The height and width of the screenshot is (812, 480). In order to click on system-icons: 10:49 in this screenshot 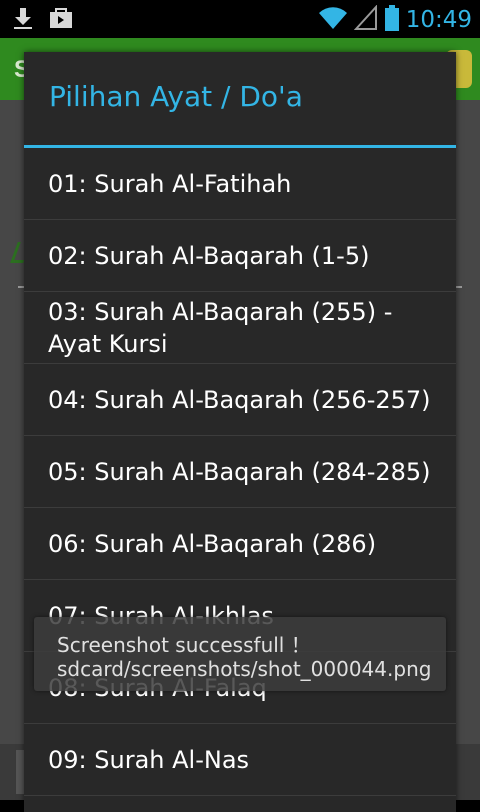, I will do `click(395, 20)`.